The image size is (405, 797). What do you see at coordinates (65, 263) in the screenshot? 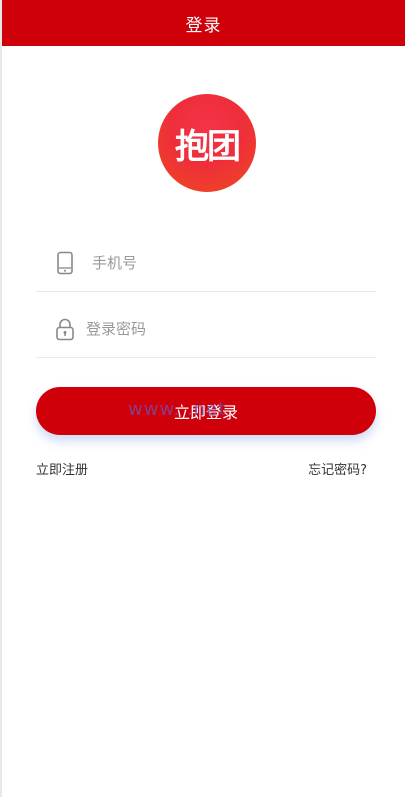
I see `phone-icon` at bounding box center [65, 263].